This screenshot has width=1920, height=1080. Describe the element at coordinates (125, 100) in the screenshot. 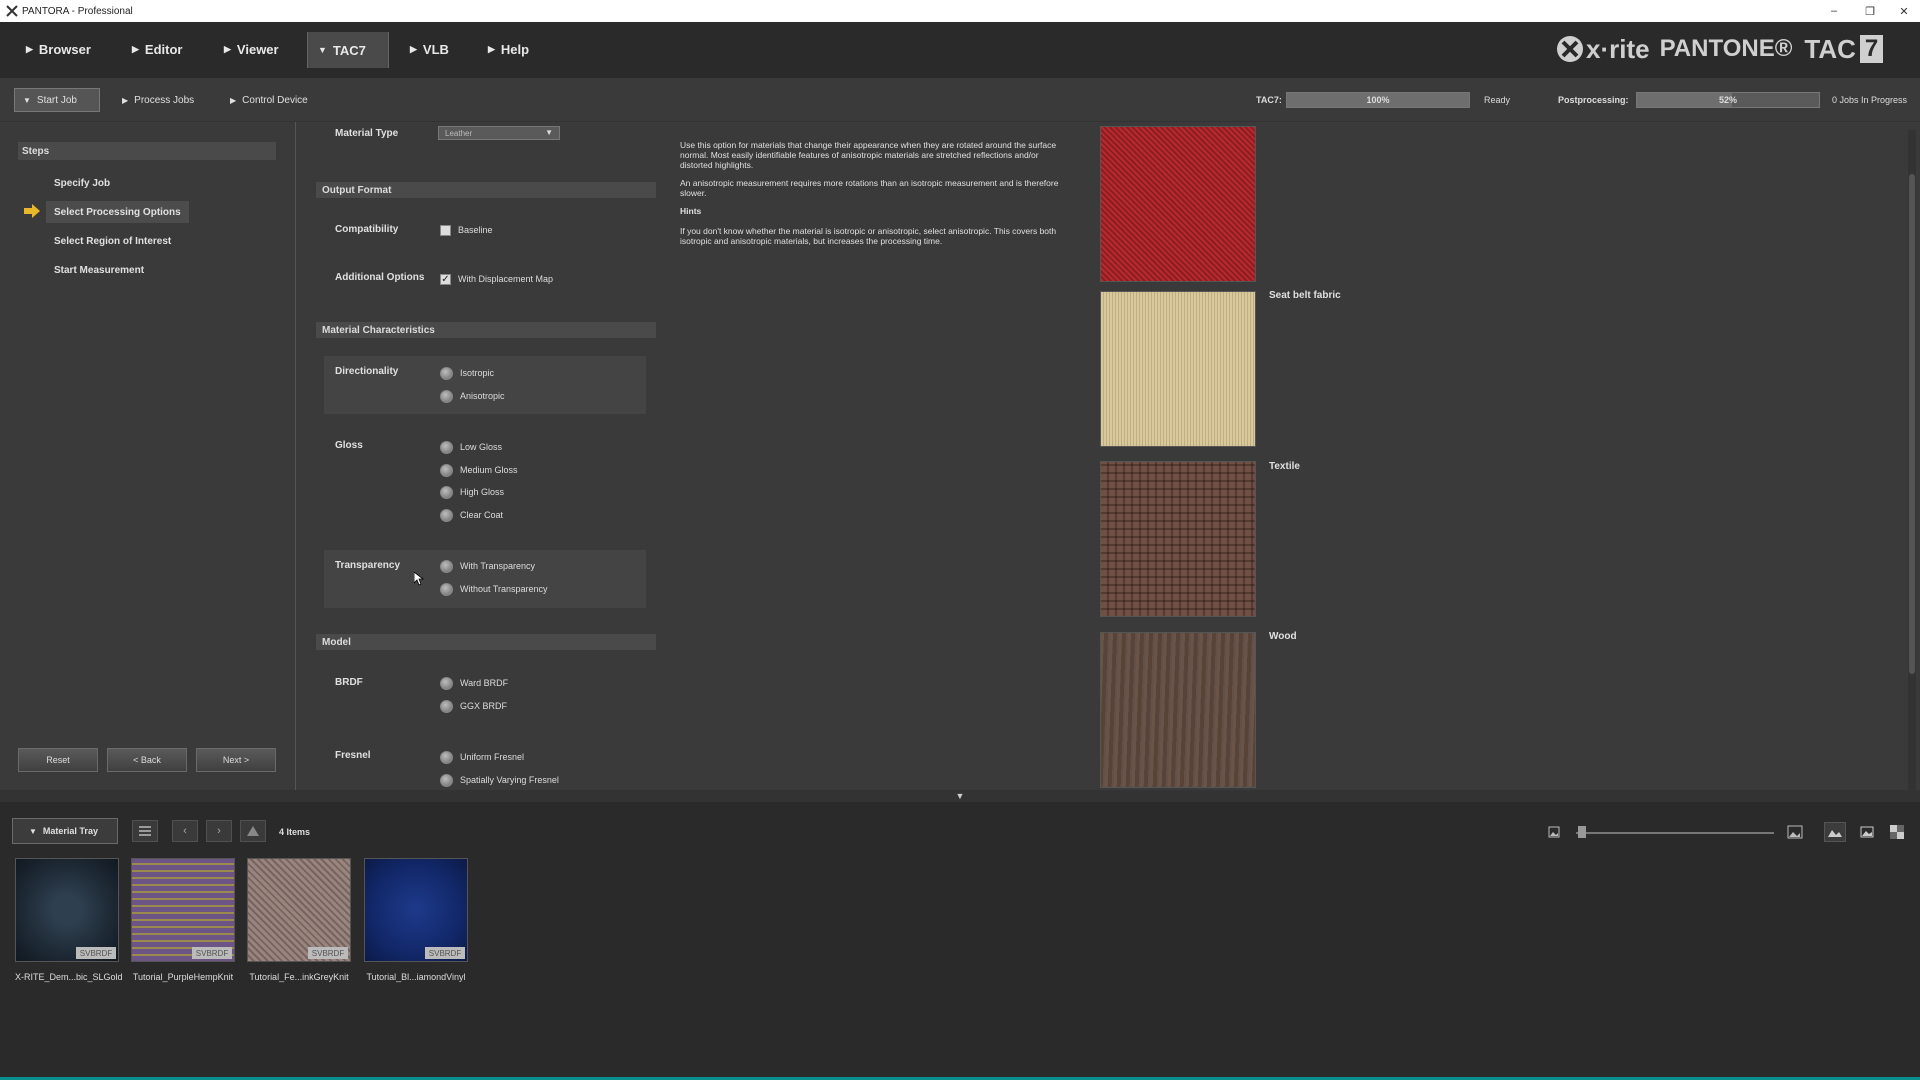

I see `tab-marker: ▶` at that location.